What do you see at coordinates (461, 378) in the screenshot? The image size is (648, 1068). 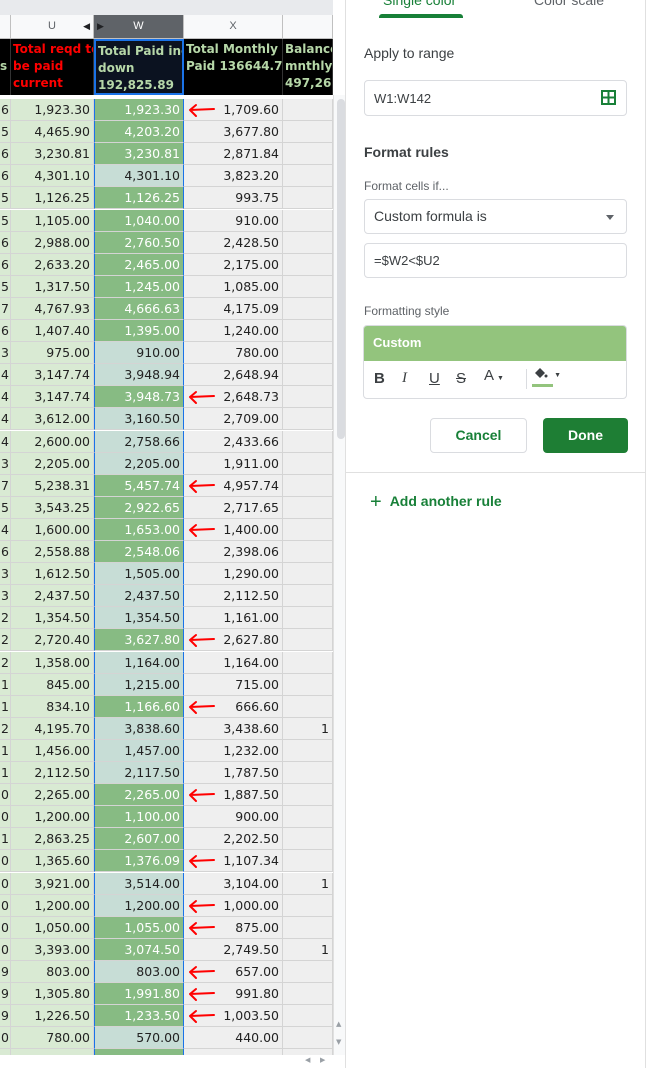 I see `strikethrough-icon: S` at bounding box center [461, 378].